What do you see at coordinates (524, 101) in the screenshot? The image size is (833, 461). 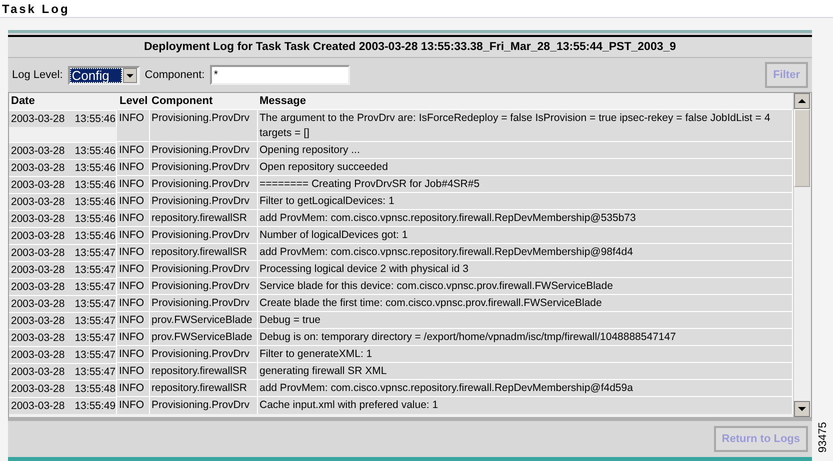 I see `column-header: Message` at bounding box center [524, 101].